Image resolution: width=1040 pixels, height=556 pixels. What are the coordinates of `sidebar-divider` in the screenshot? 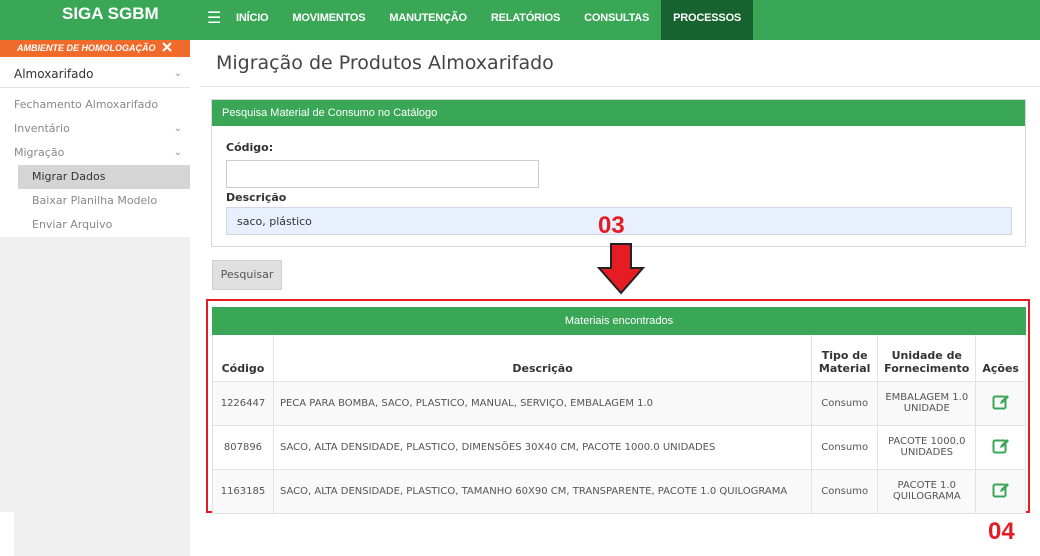 It's located at (95, 87).